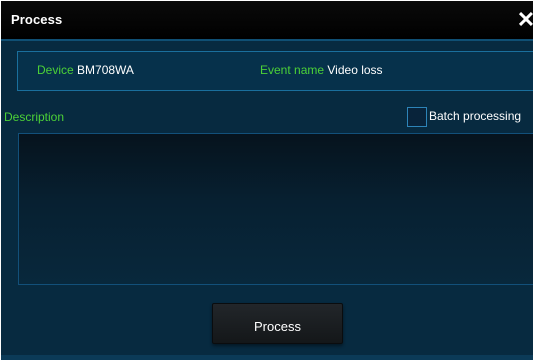  I want to click on dialog-bottom-bar, so click(267, 357).